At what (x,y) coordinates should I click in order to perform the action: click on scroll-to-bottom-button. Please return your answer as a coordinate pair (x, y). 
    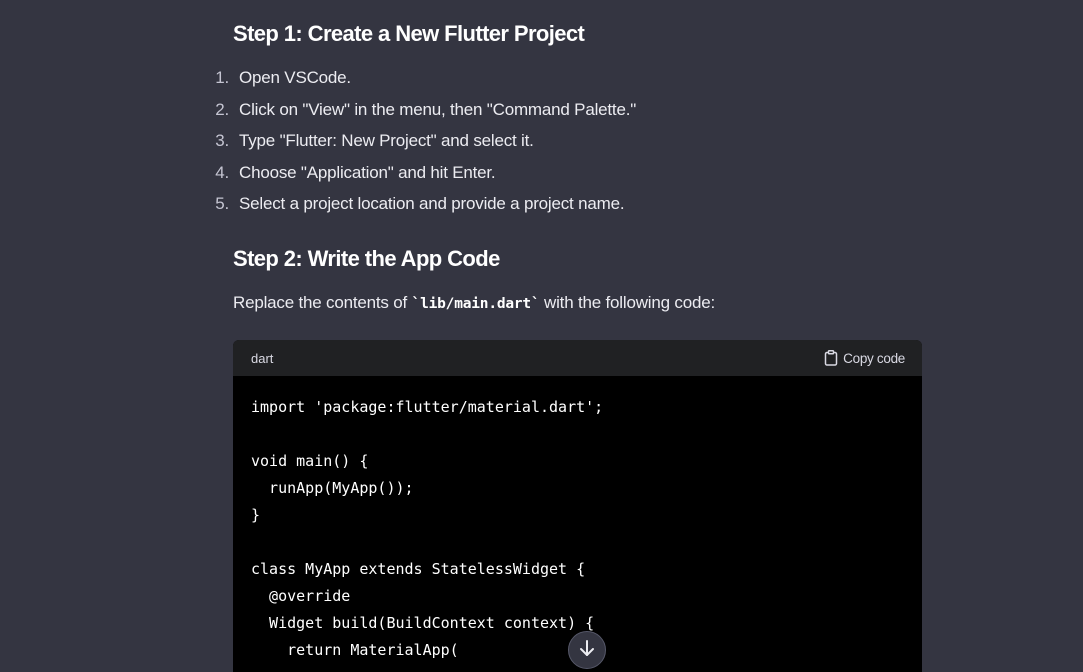
    Looking at the image, I should click on (587, 650).